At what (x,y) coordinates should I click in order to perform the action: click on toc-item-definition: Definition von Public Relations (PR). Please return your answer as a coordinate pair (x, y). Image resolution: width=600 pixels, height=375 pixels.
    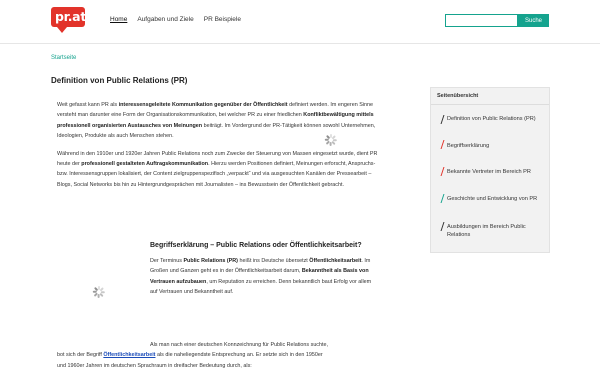
    Looking at the image, I should click on (497, 119).